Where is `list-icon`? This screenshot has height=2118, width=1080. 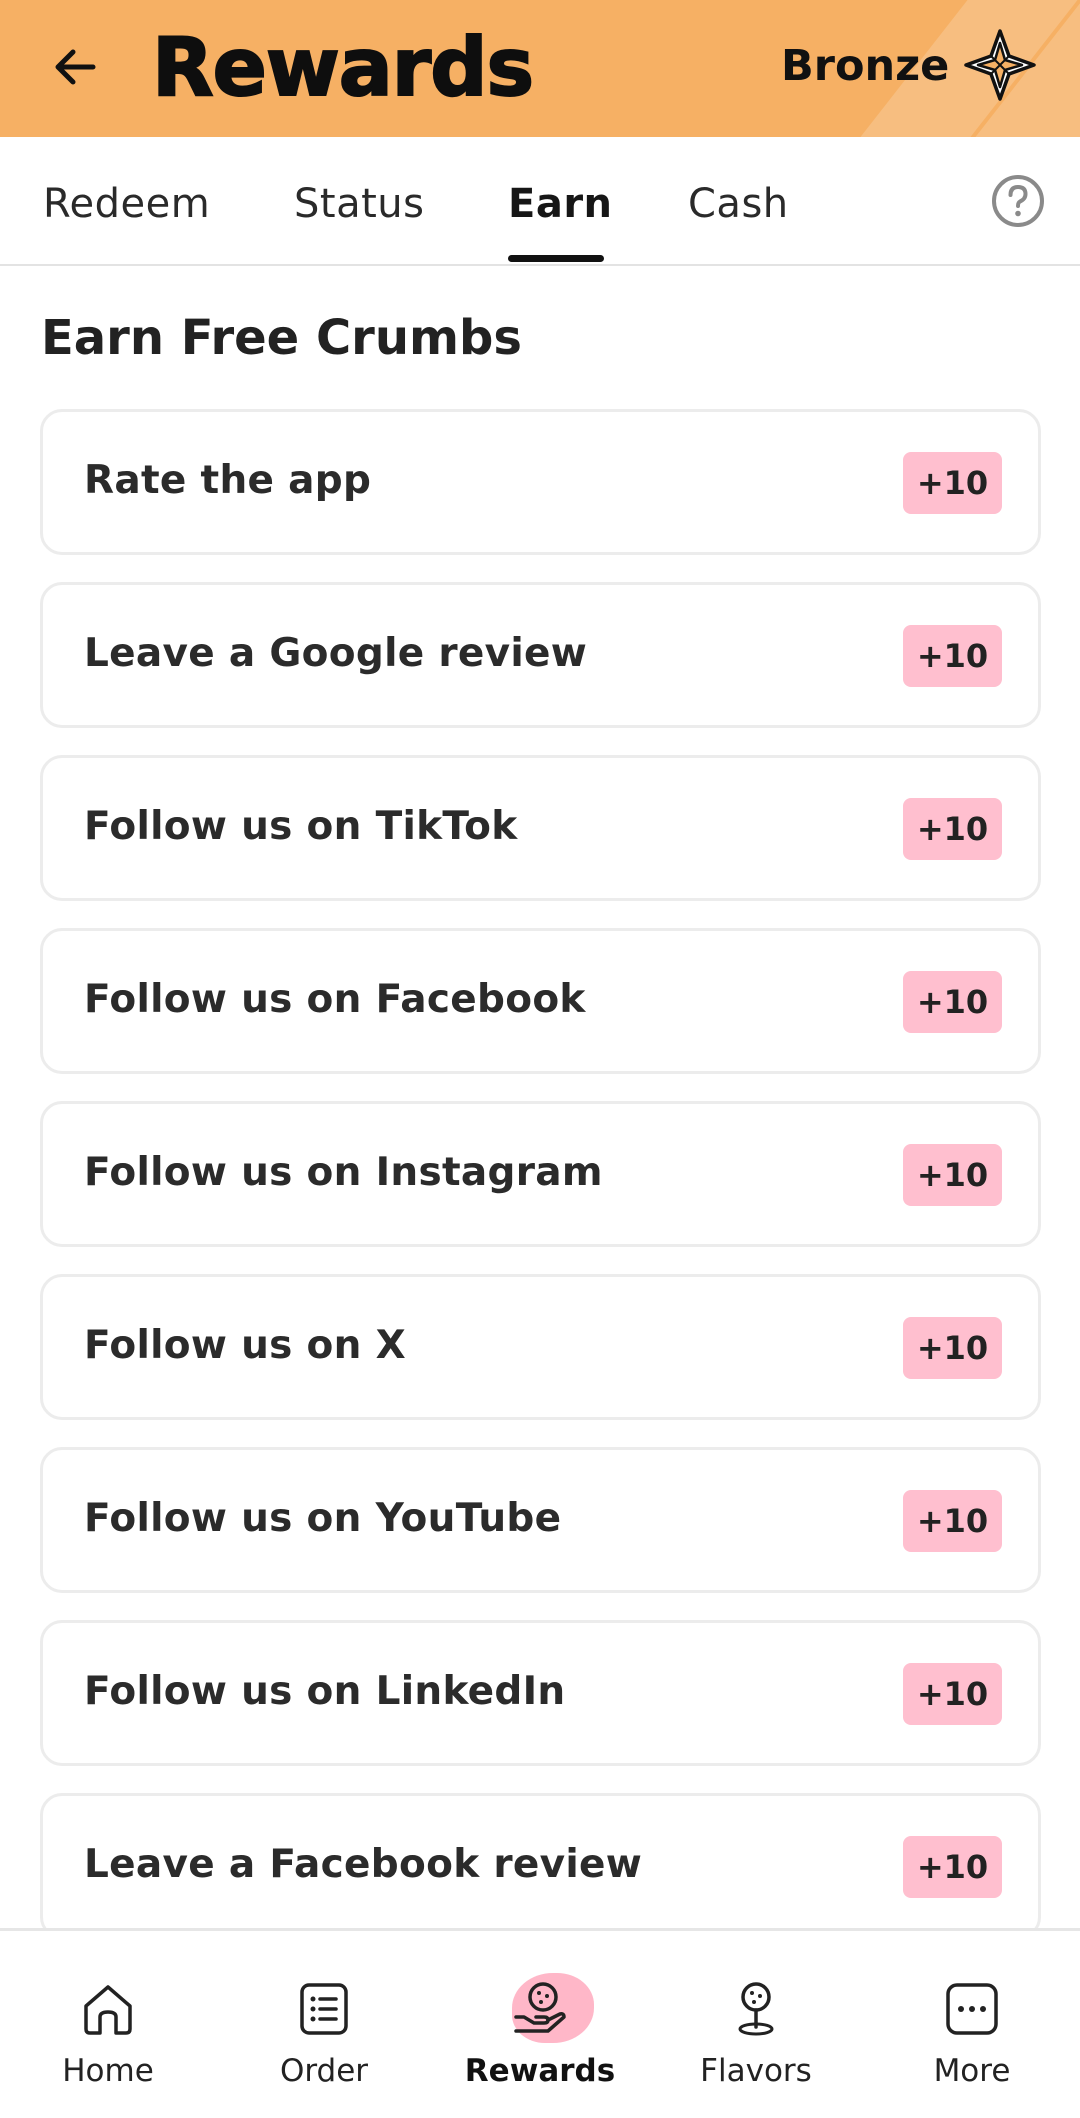
list-icon is located at coordinates (324, 2009).